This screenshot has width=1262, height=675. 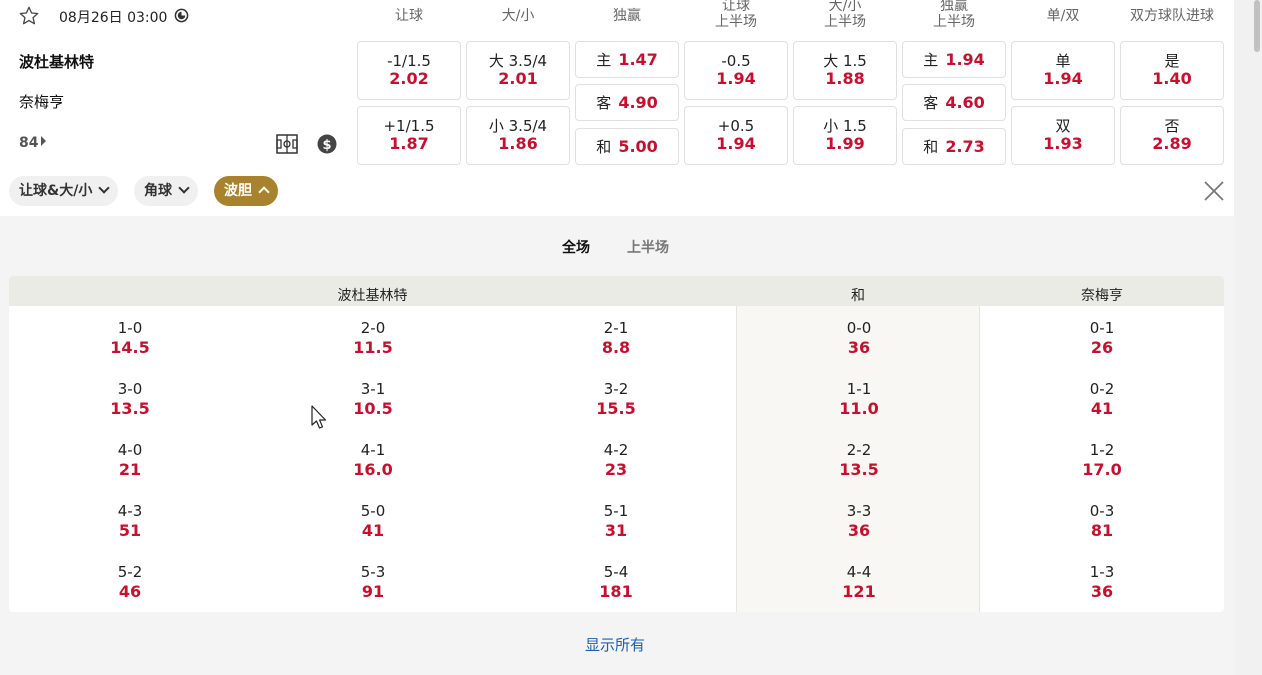 What do you see at coordinates (373, 408) in the screenshot?
I see `score-odd: 10.5` at bounding box center [373, 408].